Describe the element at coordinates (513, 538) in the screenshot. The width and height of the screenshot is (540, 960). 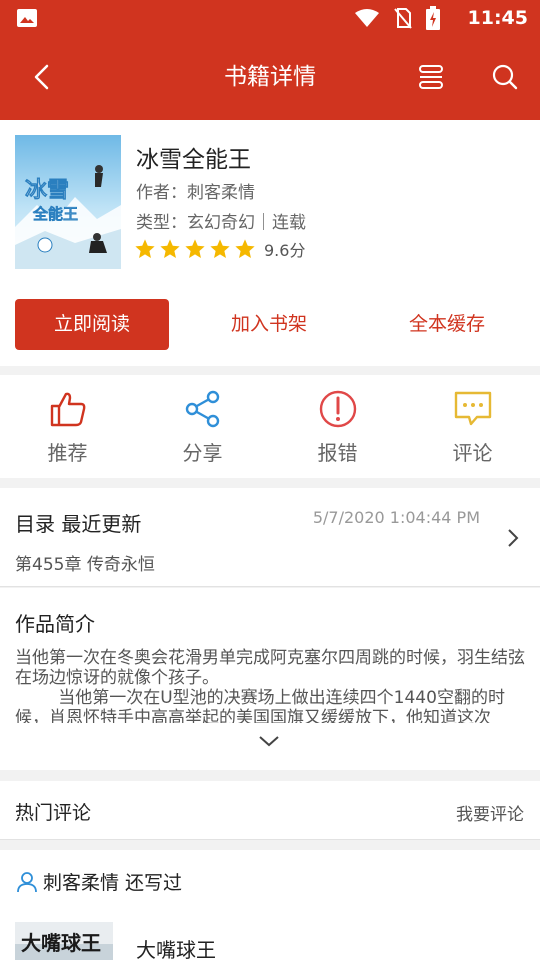
I see `chevron-right-icon` at that location.